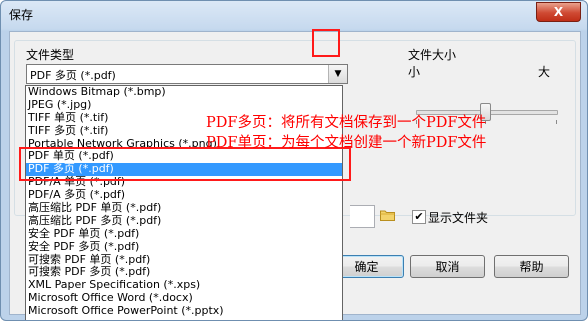  I want to click on file-type-option: Windows Bitmap (*.bmp), so click(184, 92).